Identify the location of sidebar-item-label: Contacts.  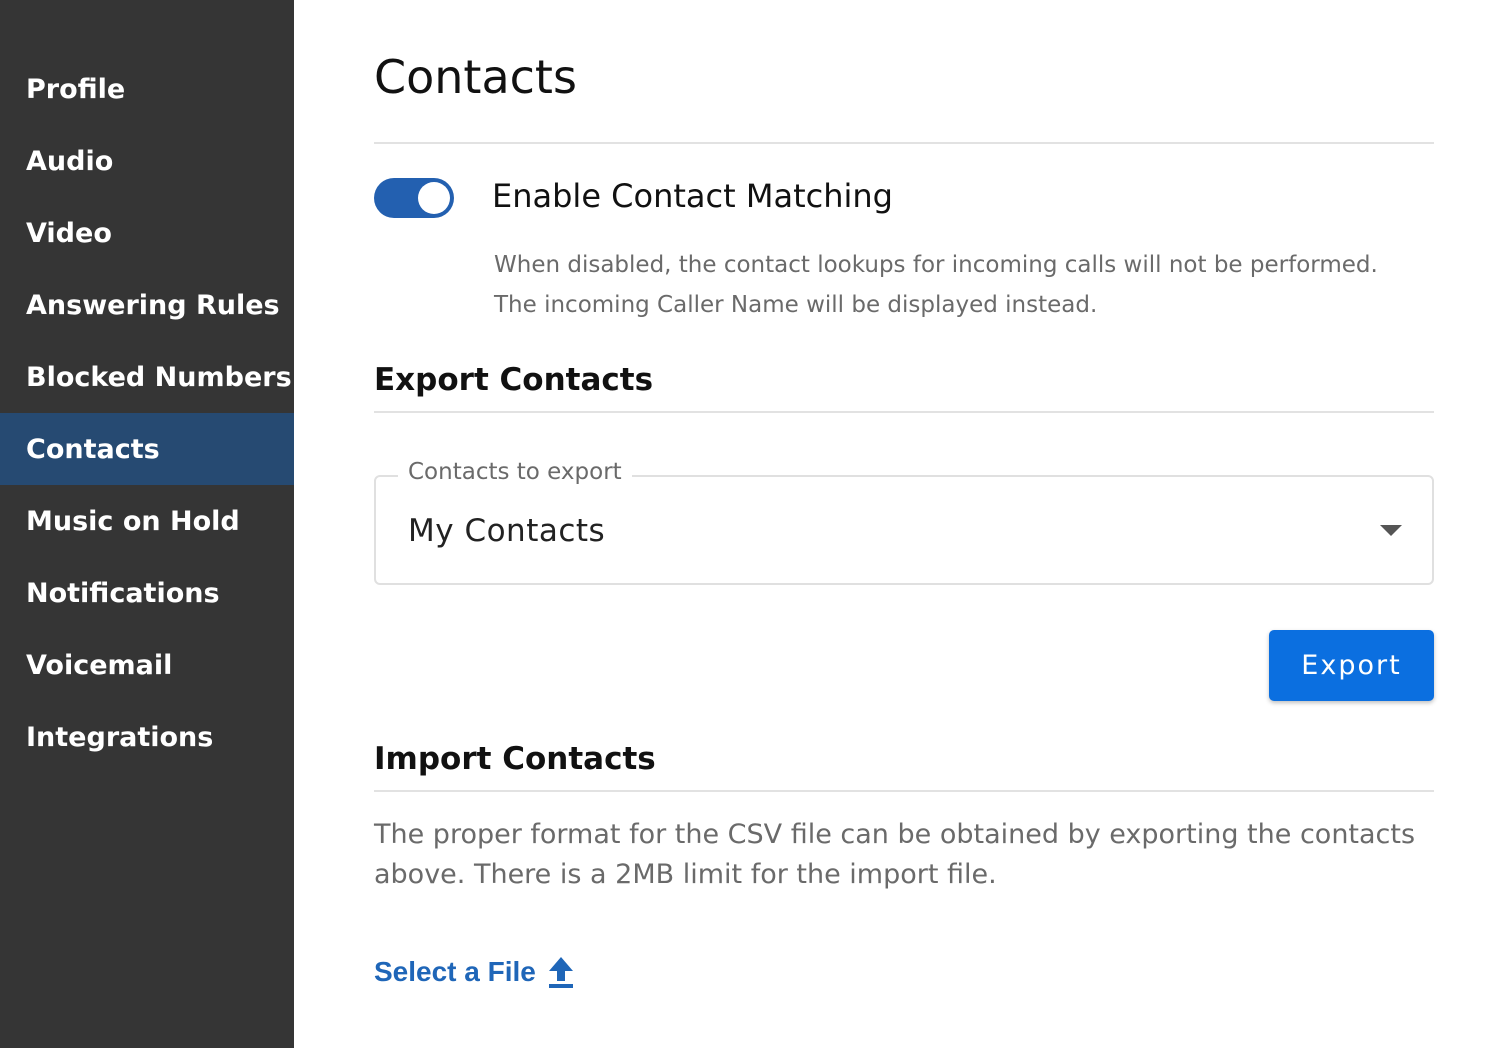
(93, 449).